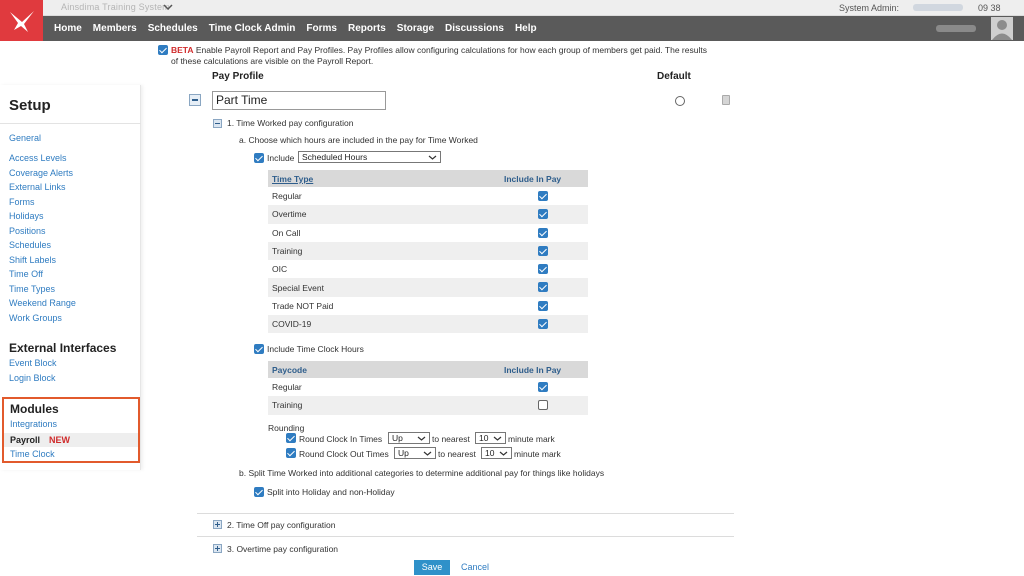 Image resolution: width=1024 pixels, height=576 pixels. What do you see at coordinates (217, 123) in the screenshot?
I see `collapse-section1-button` at bounding box center [217, 123].